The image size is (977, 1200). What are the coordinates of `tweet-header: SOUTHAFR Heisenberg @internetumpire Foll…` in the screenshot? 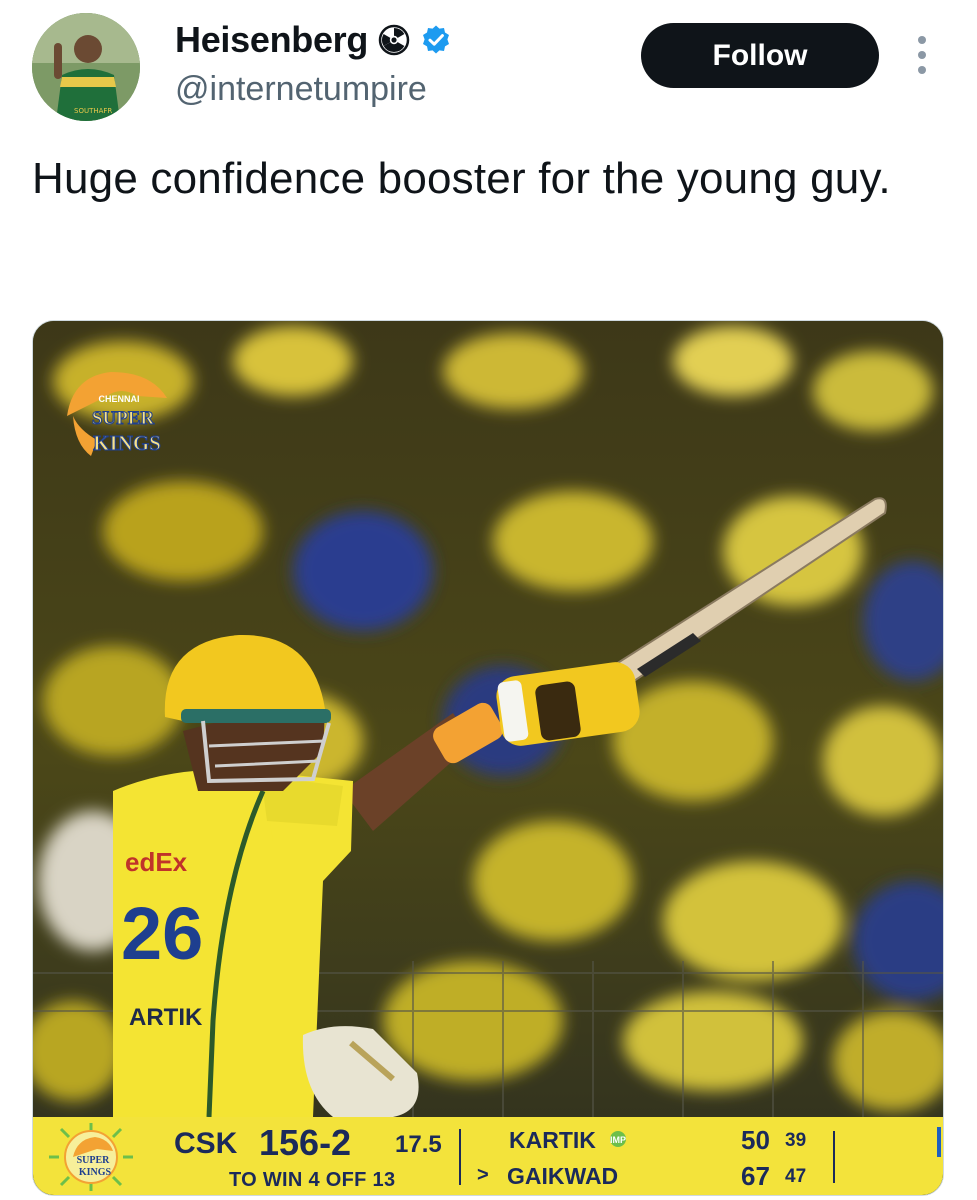 It's located at (488, 65).